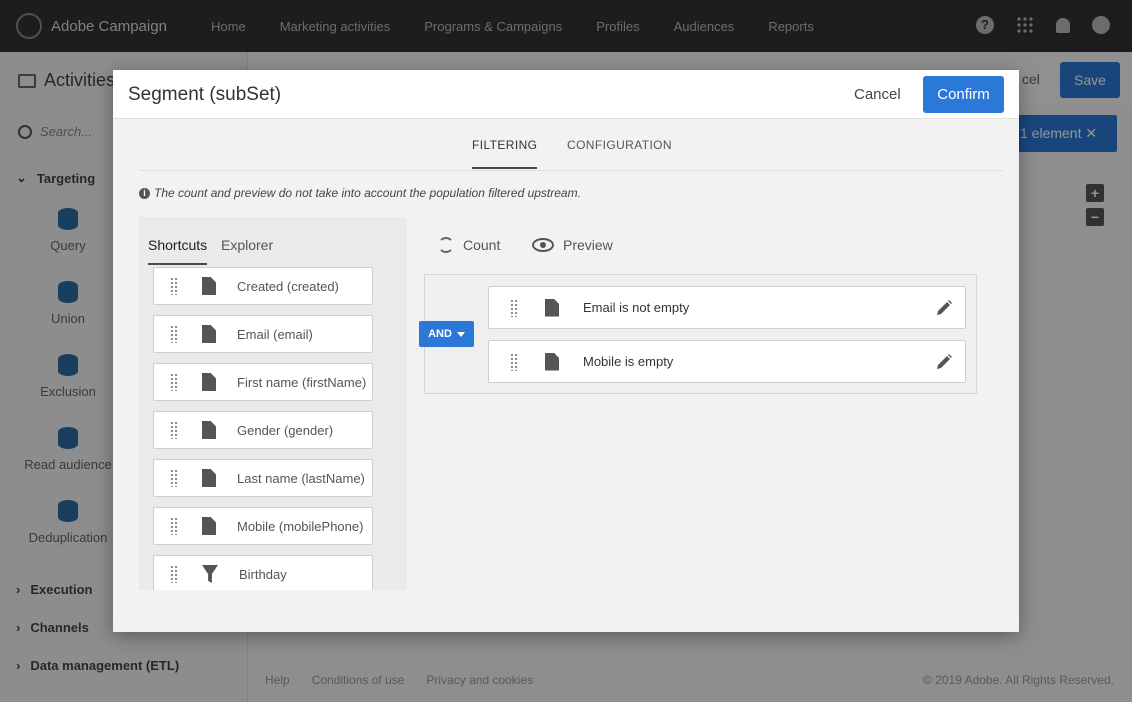 The width and height of the screenshot is (1132, 702). I want to click on shortcut-item: First name (firstName), so click(263, 382).